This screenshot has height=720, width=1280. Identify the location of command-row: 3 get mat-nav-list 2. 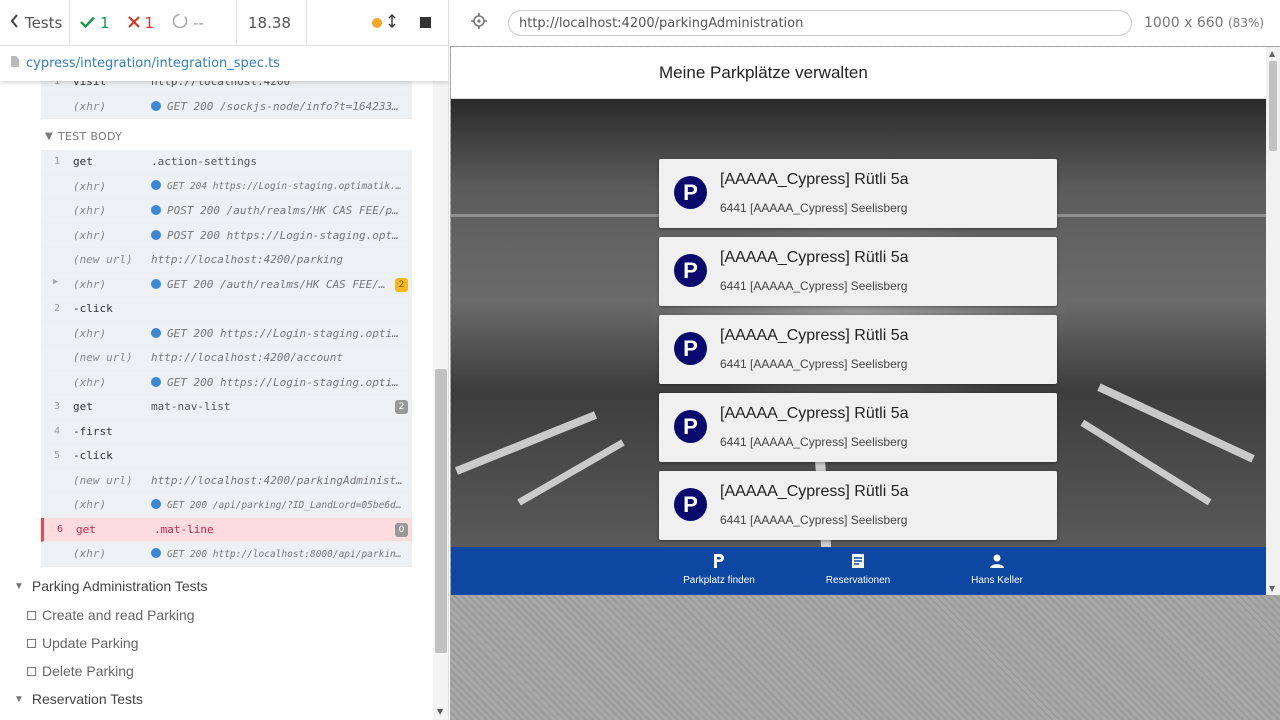
(226, 407).